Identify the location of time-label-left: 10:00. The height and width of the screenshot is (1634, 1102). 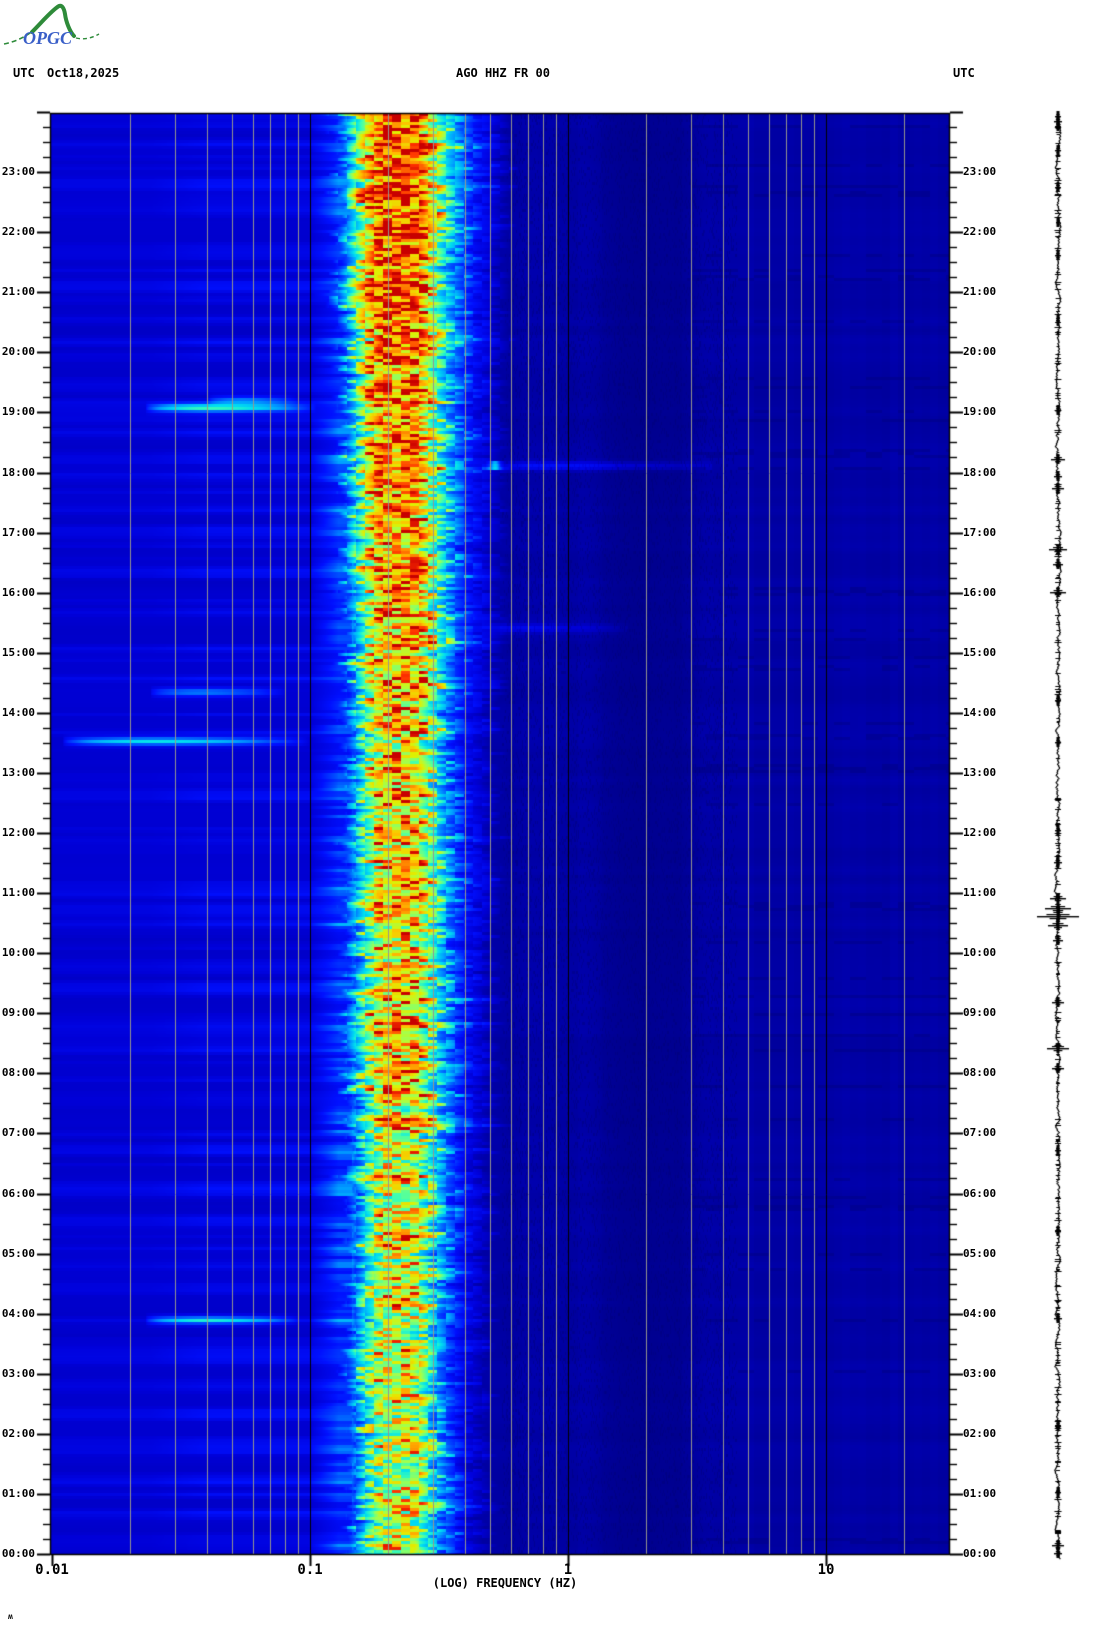
(18, 953).